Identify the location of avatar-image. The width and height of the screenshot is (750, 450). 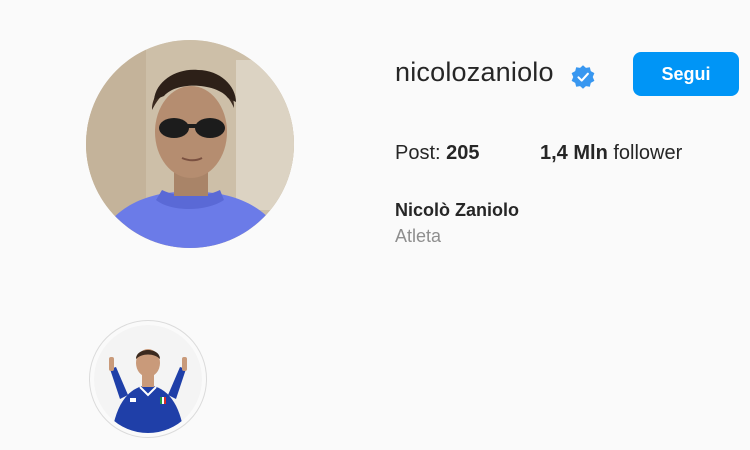
(190, 144).